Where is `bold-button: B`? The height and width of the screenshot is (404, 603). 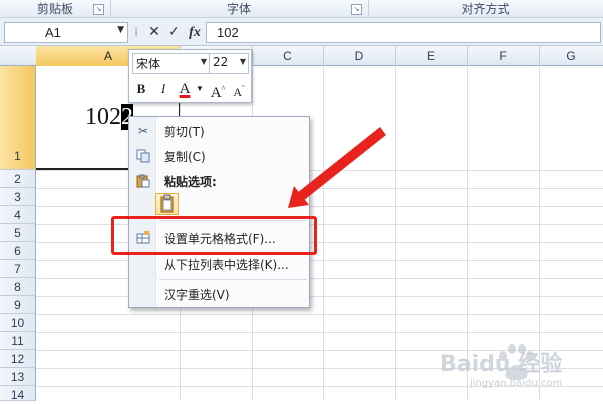
bold-button: B is located at coordinates (141, 89).